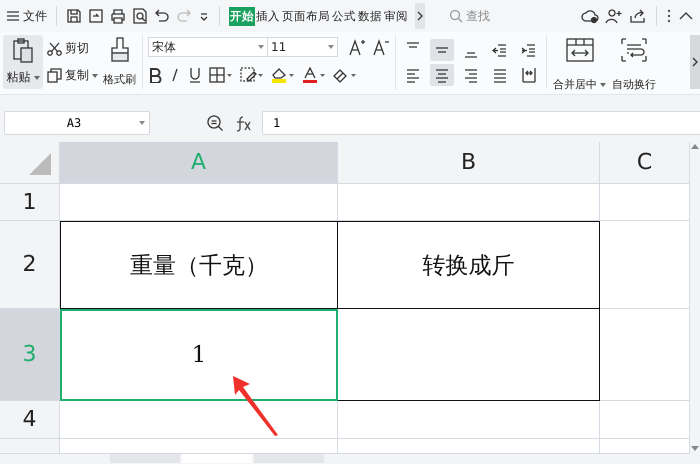 The height and width of the screenshot is (464, 700). Describe the element at coordinates (26, 16) in the screenshot. I see `file-menu: 文件` at that location.